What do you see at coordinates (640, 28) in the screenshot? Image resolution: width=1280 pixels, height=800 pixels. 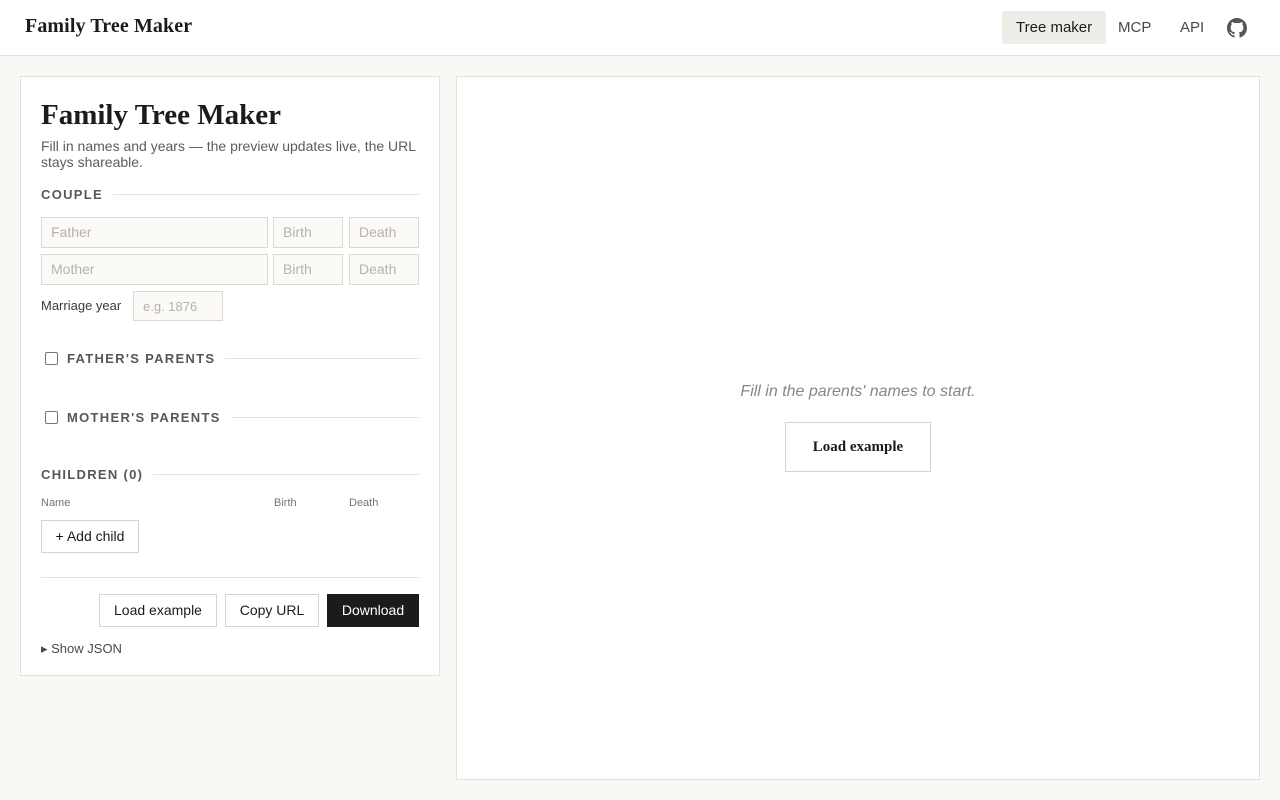 I see `top-bar: Family Tree Maker Tree maker MCP API` at bounding box center [640, 28].